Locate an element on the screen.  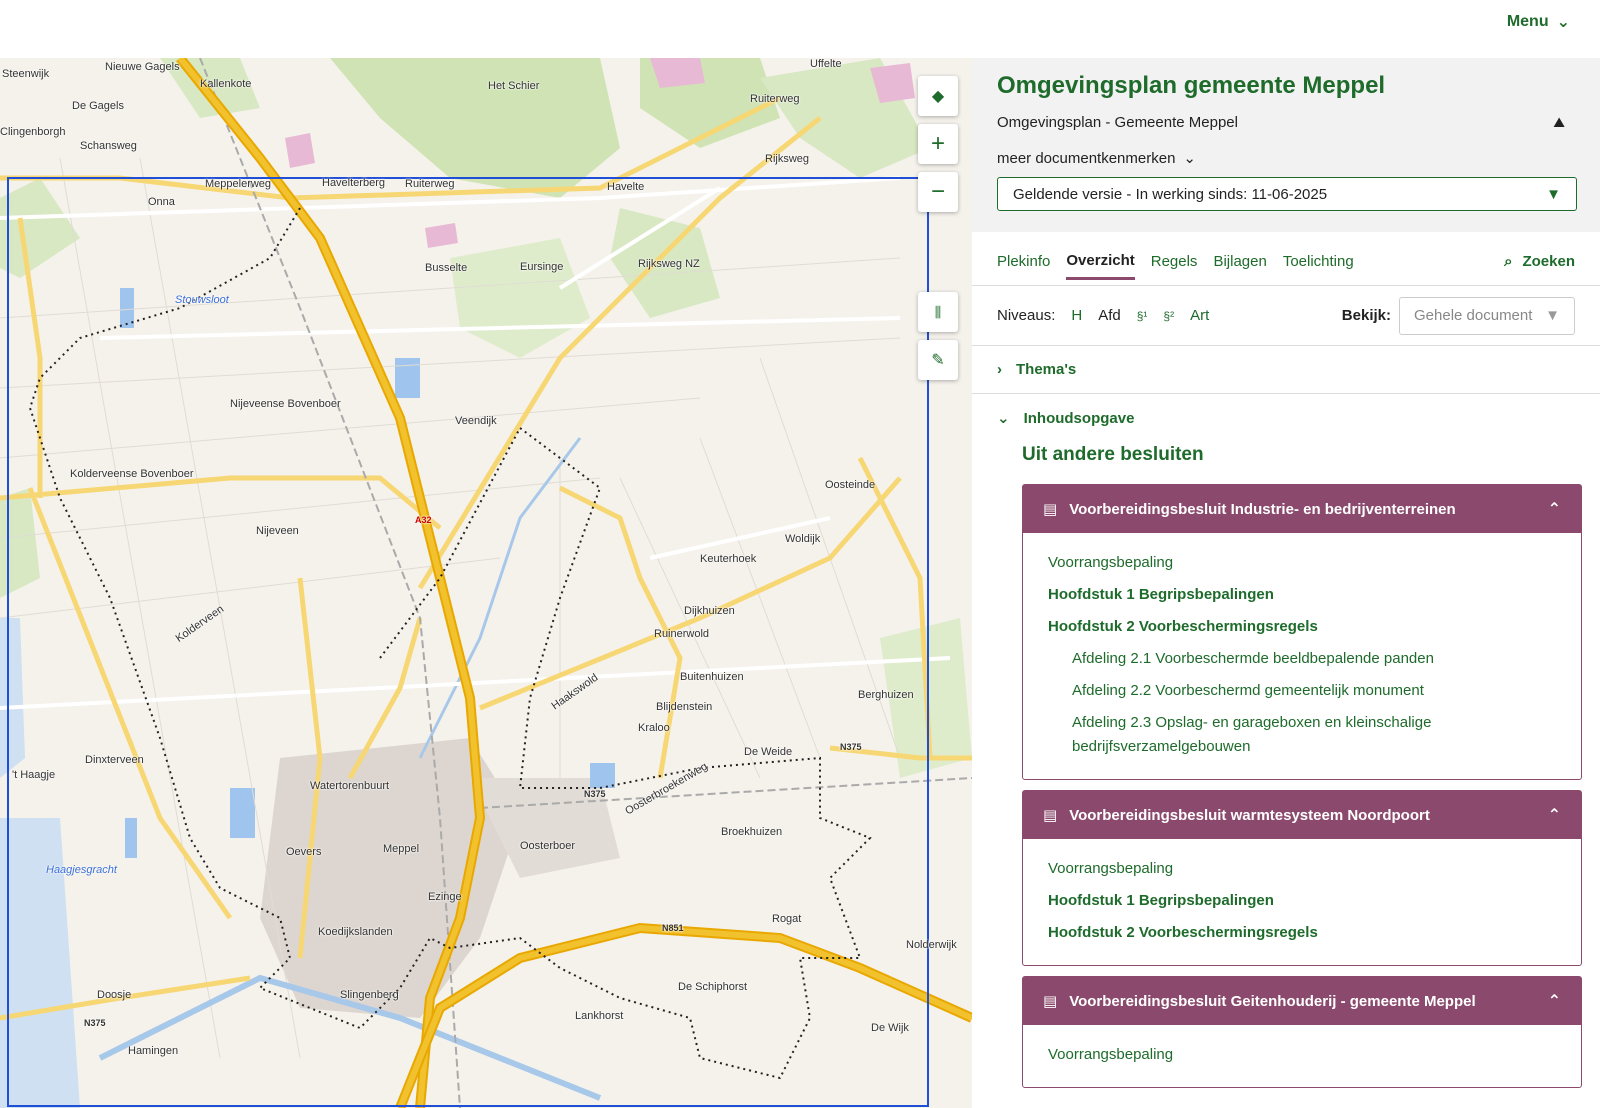
map-label: Schansweg is located at coordinates (108, 146).